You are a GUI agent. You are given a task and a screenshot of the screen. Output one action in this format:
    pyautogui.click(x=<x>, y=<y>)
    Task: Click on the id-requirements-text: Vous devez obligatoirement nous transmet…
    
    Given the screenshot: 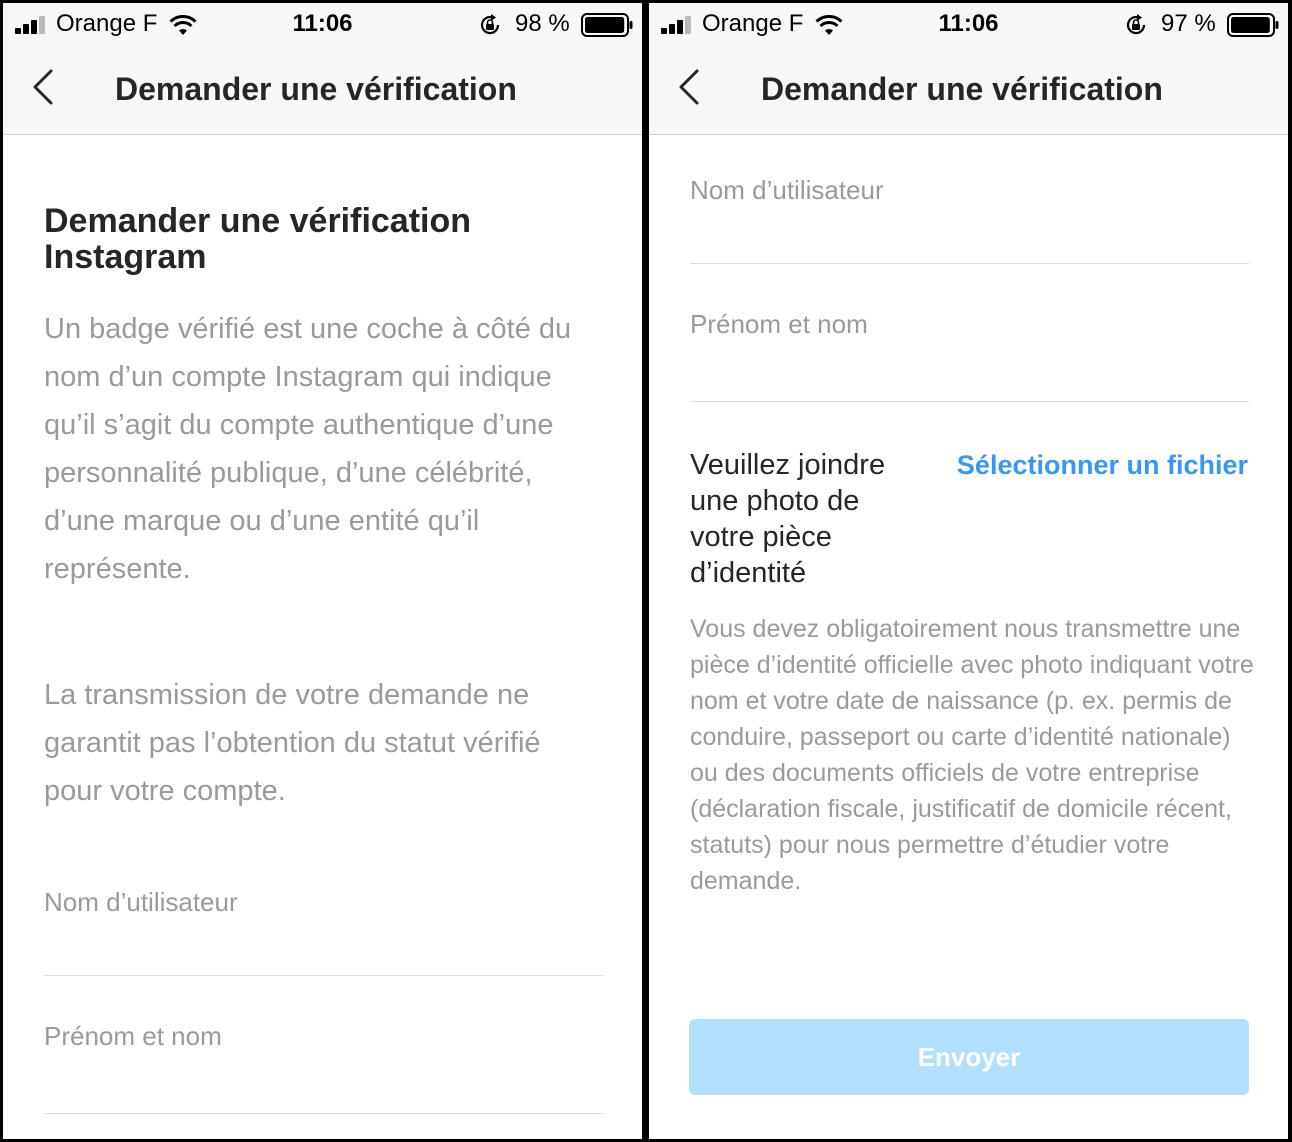 What is the action you would take?
    pyautogui.click(x=972, y=755)
    